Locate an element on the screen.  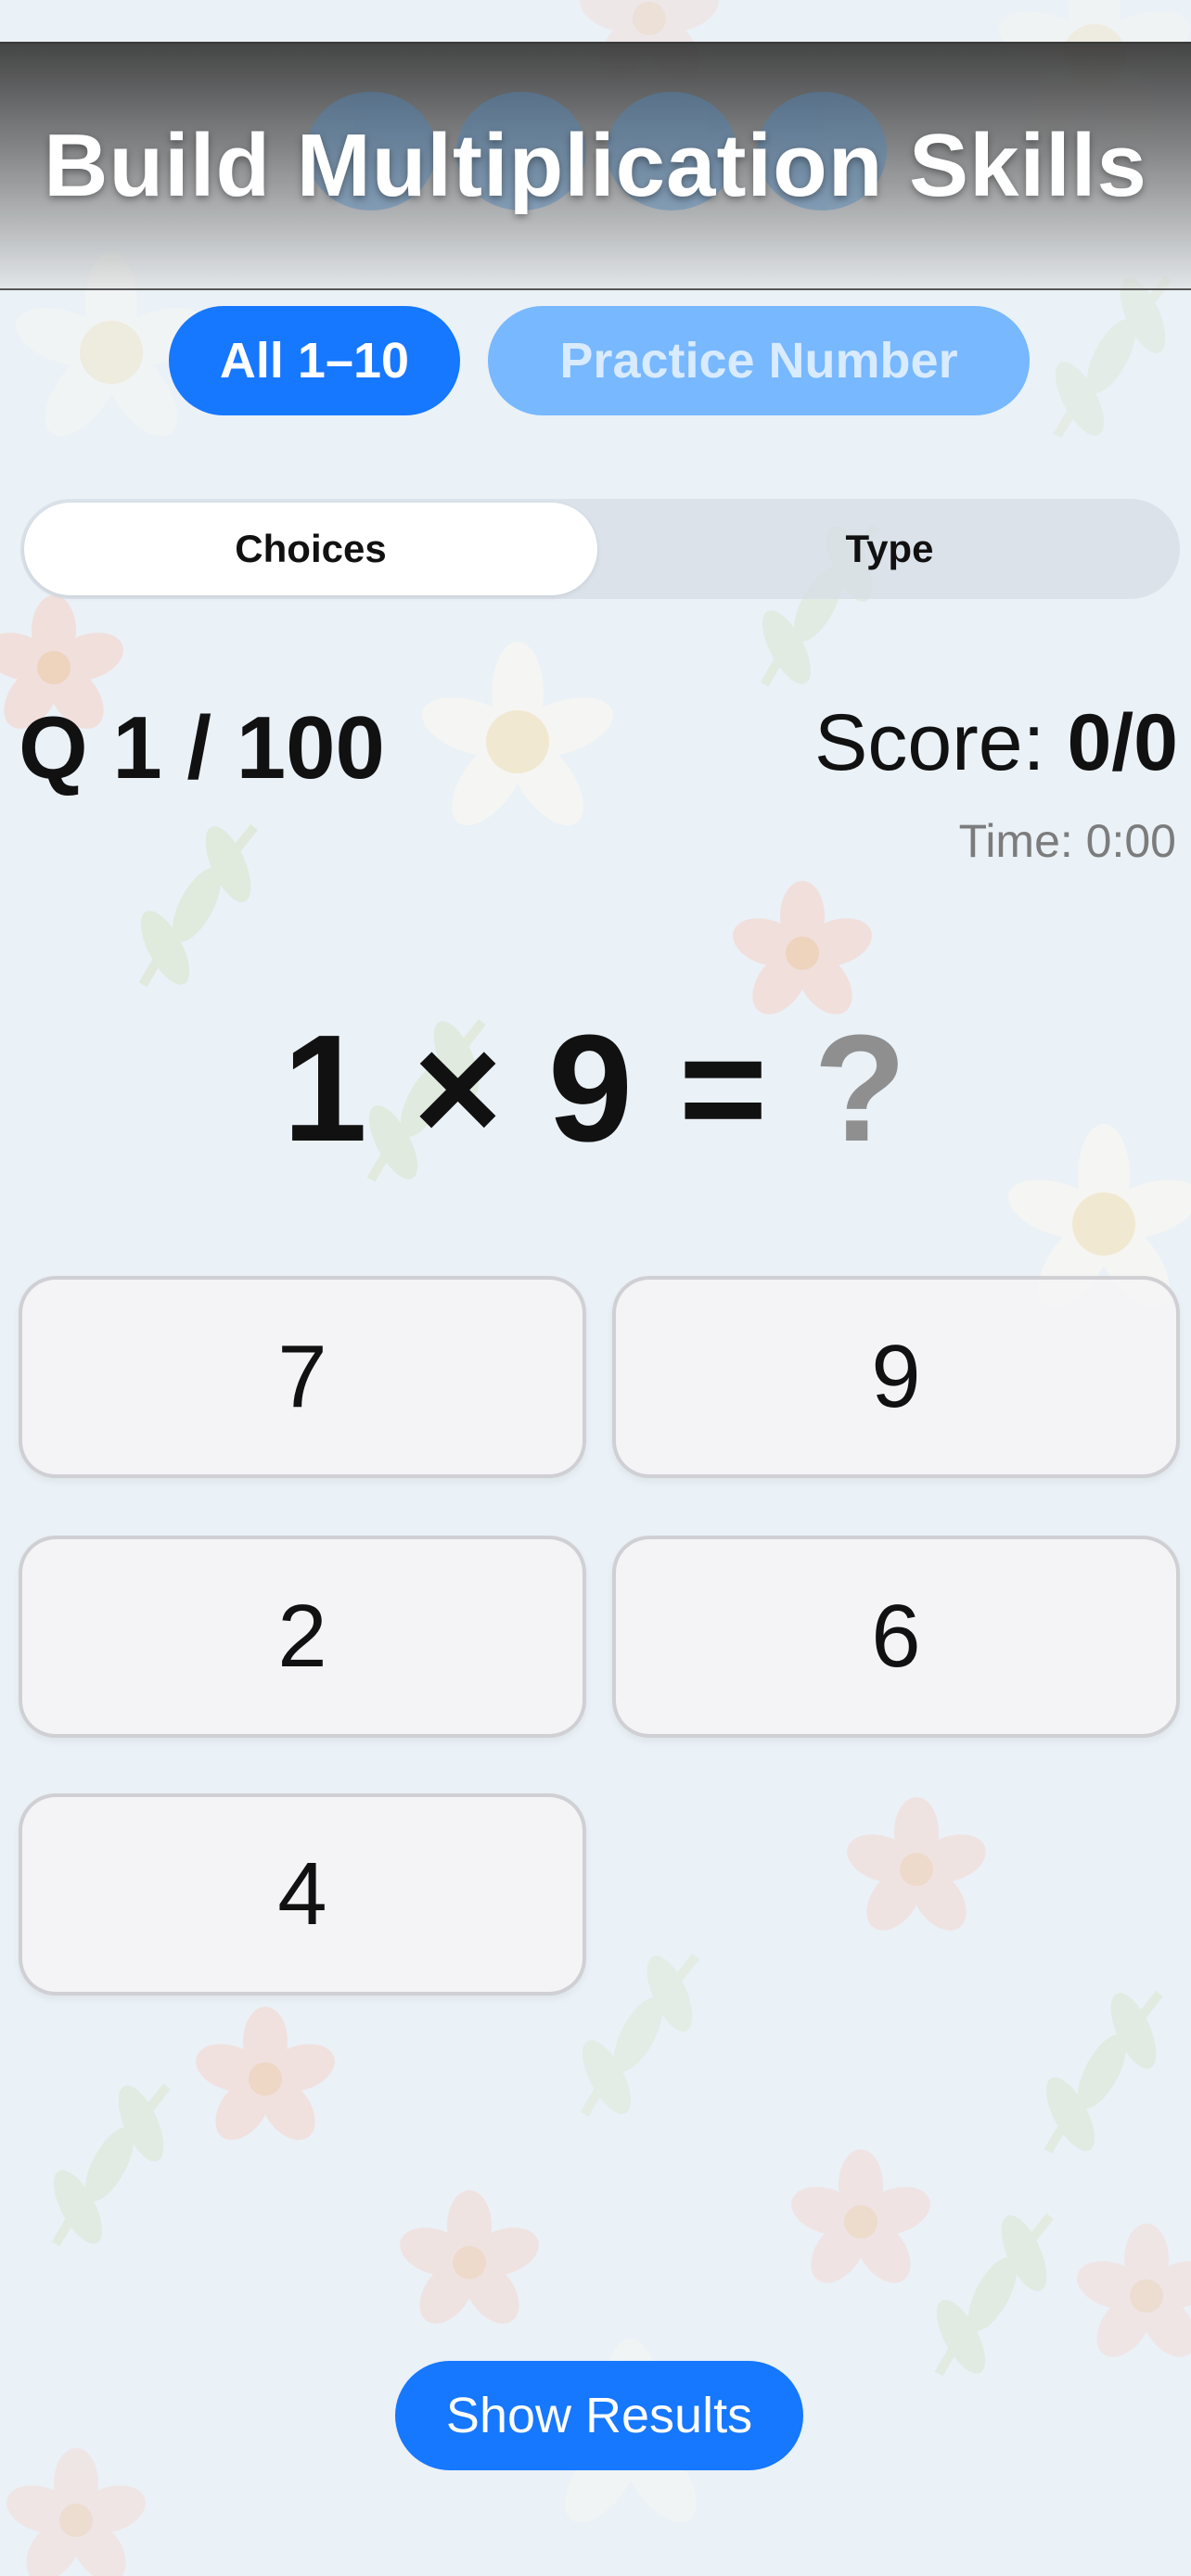
banner-title: Build Multiplication Skills is located at coordinates (595, 165).